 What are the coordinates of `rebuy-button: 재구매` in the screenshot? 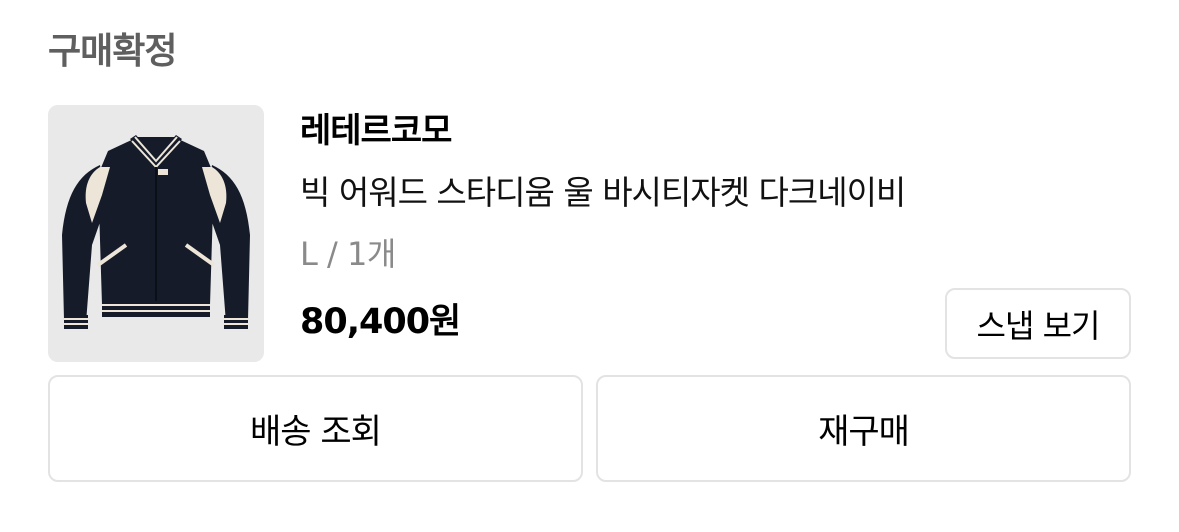 It's located at (863, 428).